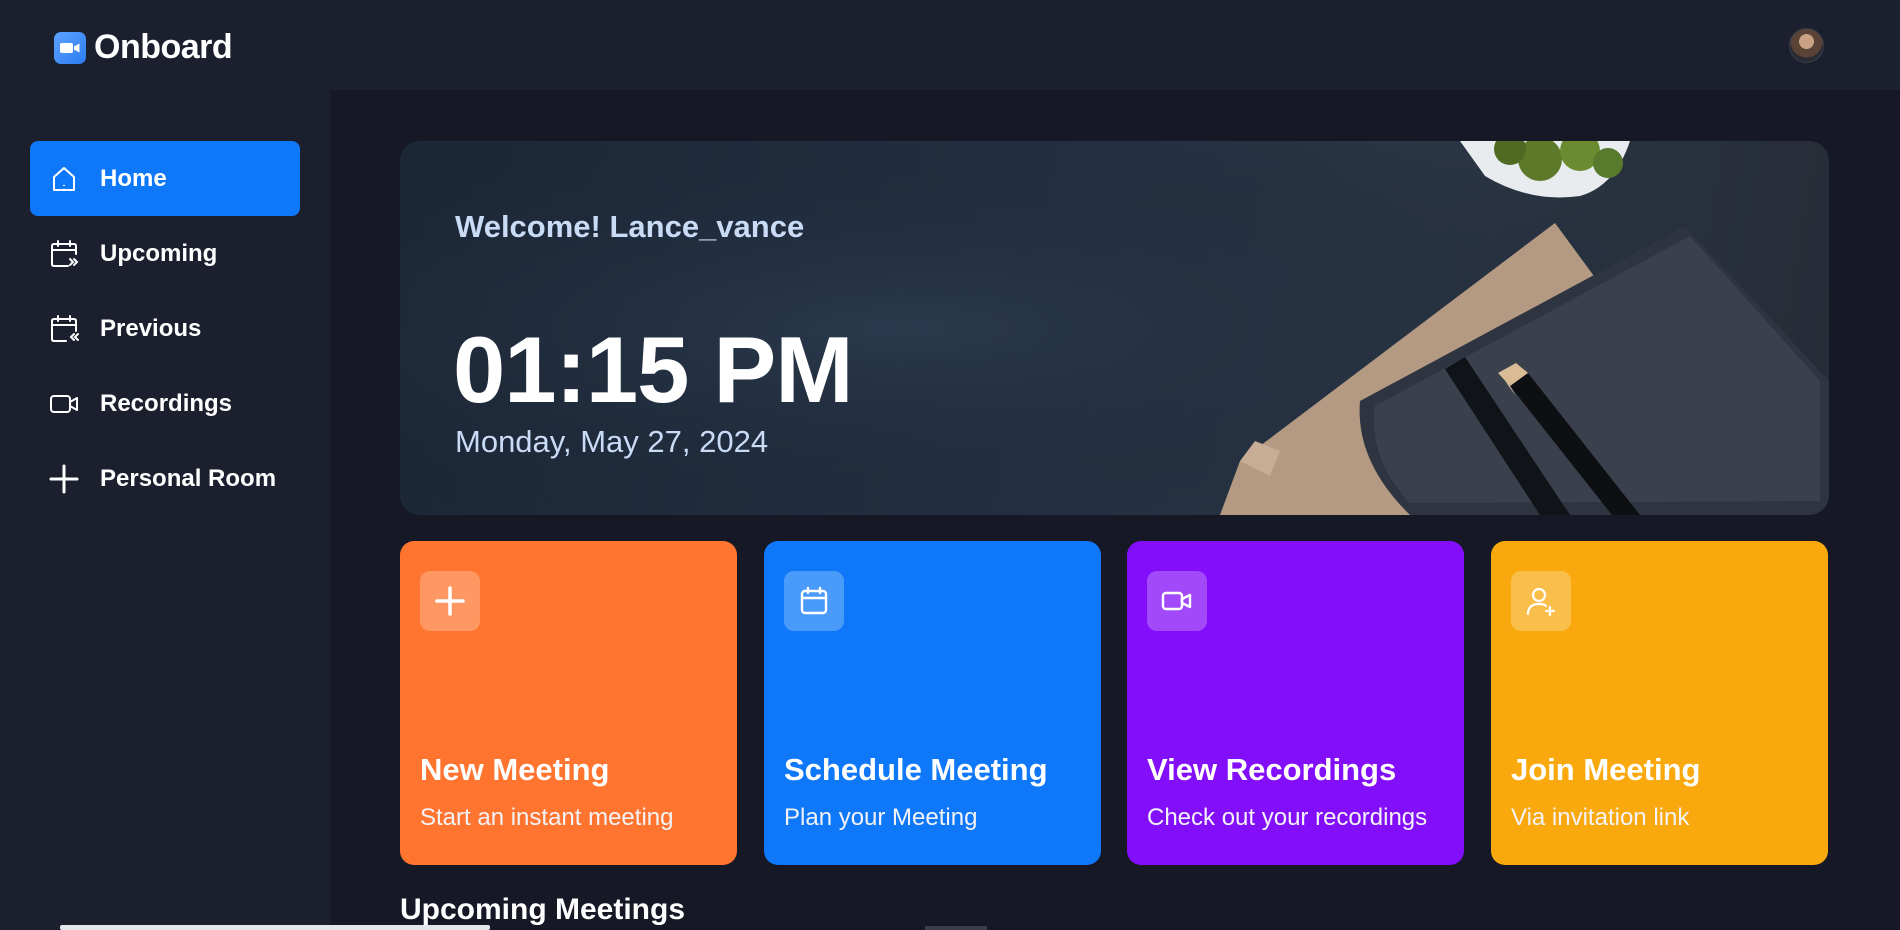 This screenshot has width=1900, height=930. I want to click on current-date: Monday, May 27, 2024, so click(612, 441).